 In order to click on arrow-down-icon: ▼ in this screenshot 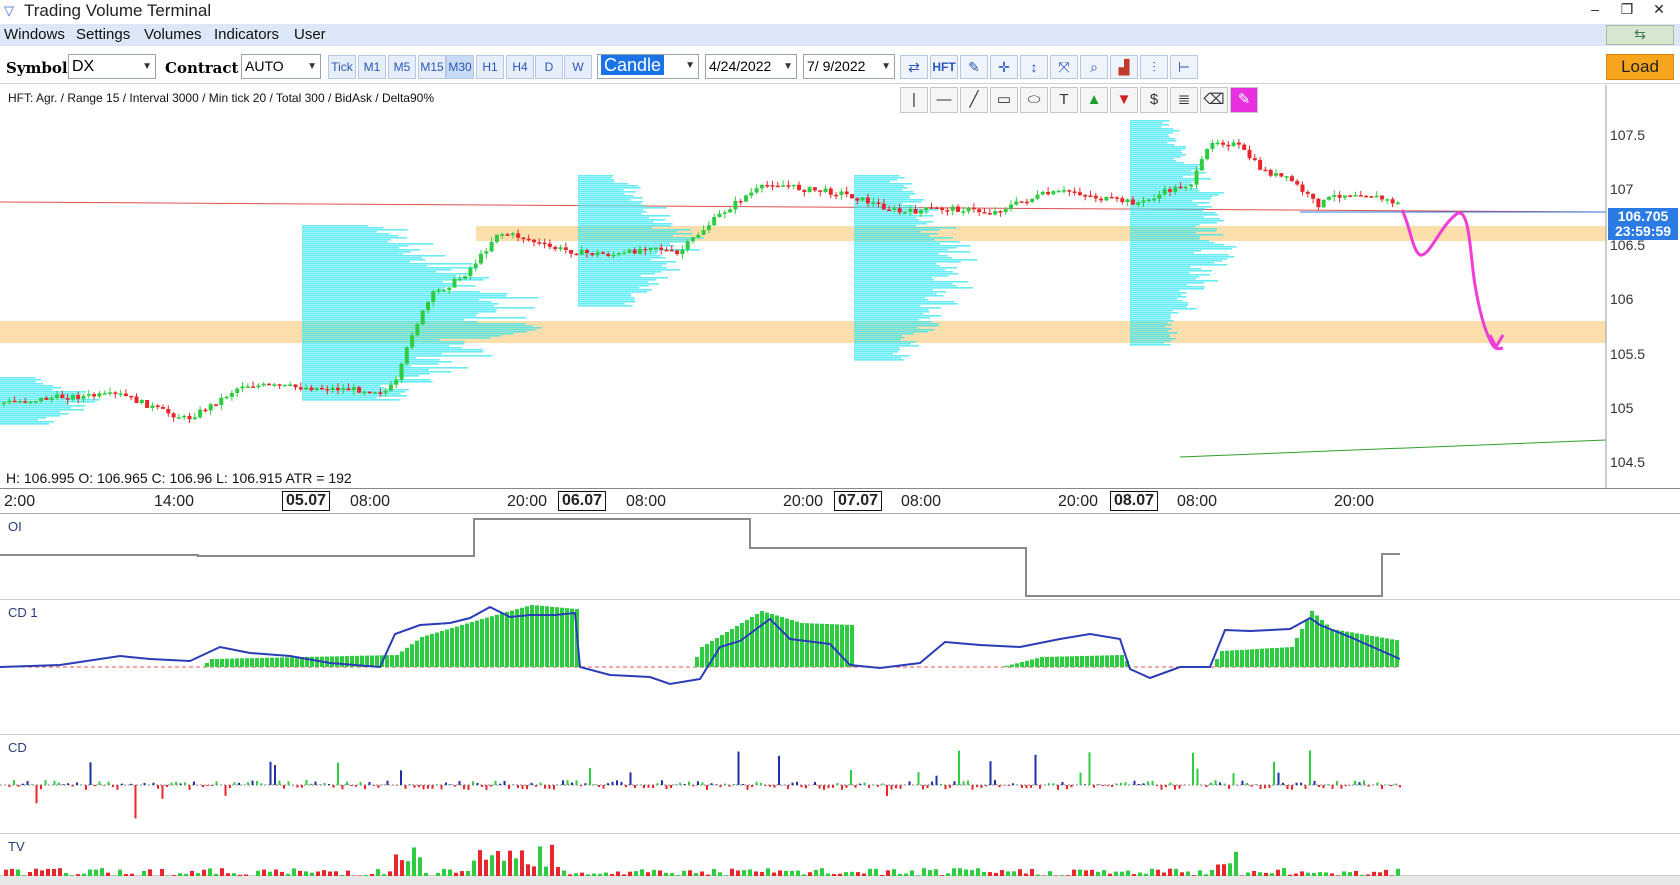, I will do `click(1124, 100)`.